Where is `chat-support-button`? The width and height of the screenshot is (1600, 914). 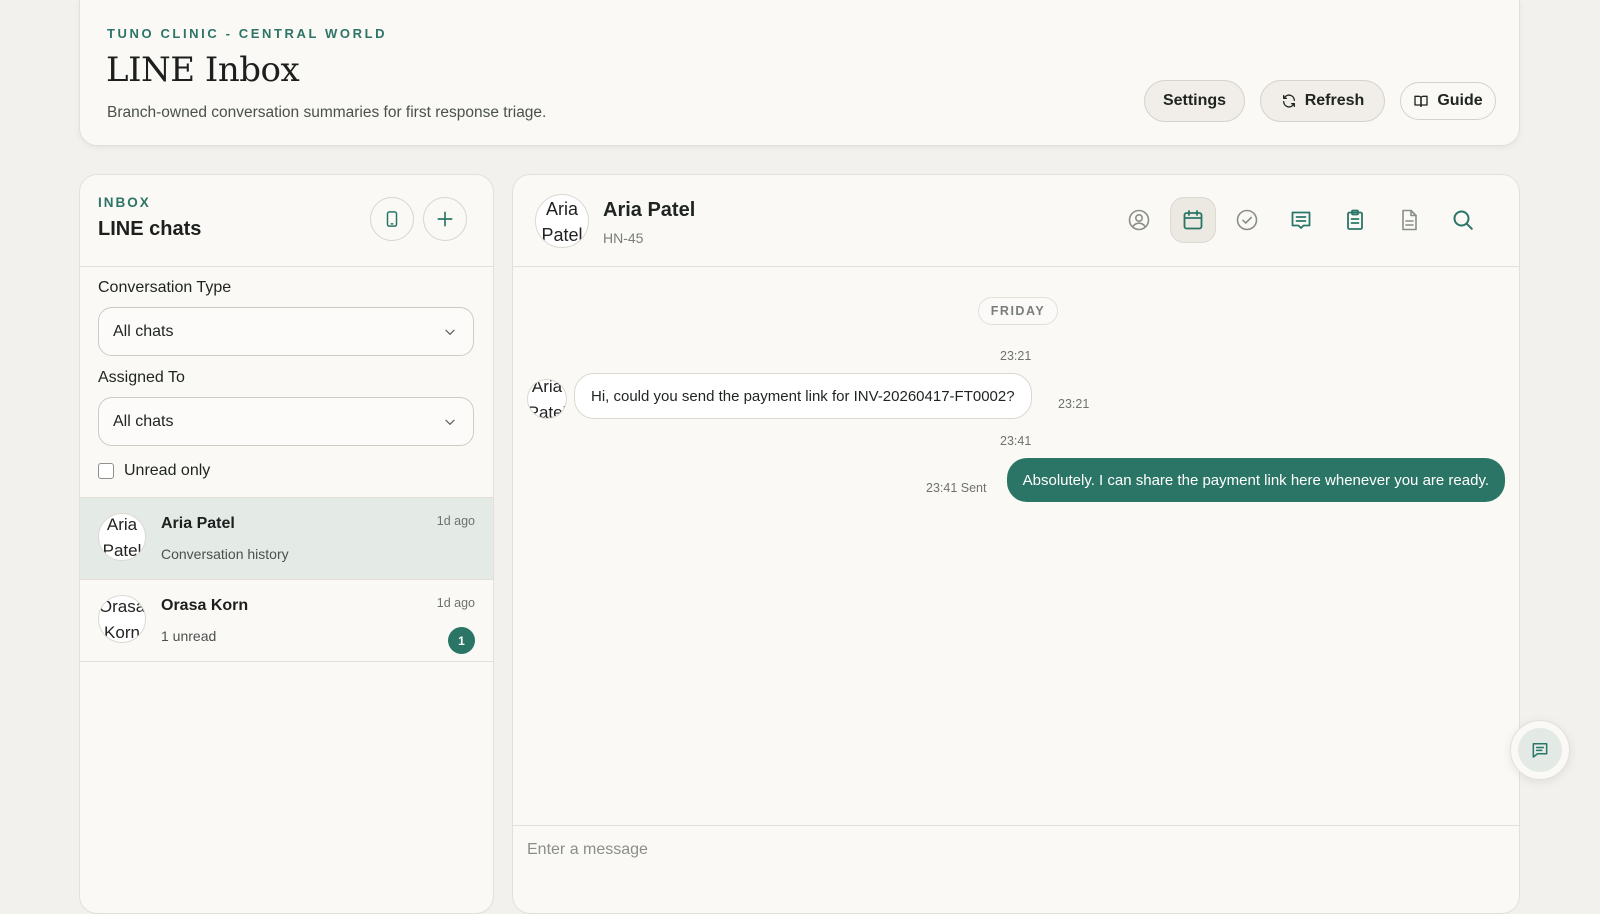 chat-support-button is located at coordinates (1540, 750).